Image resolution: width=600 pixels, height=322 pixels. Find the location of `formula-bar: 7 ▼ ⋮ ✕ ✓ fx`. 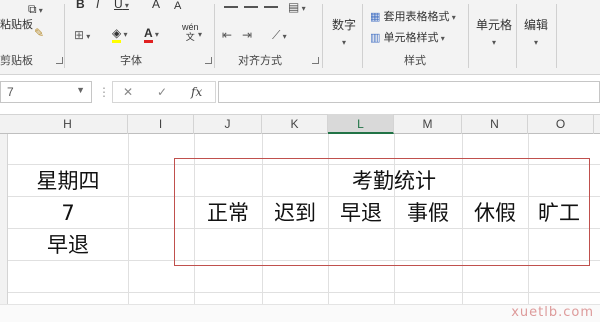

formula-bar: 7 ▼ ⋮ ✕ ✓ fx is located at coordinates (300, 92).